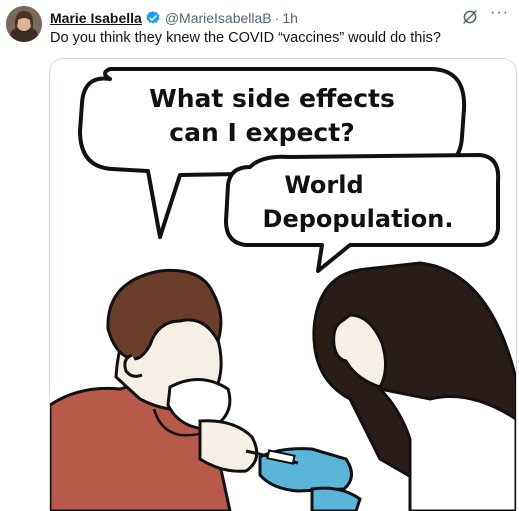 This screenshot has height=511, width=519. Describe the element at coordinates (96, 18) in the screenshot. I see `author-name: Marie Isabella` at that location.